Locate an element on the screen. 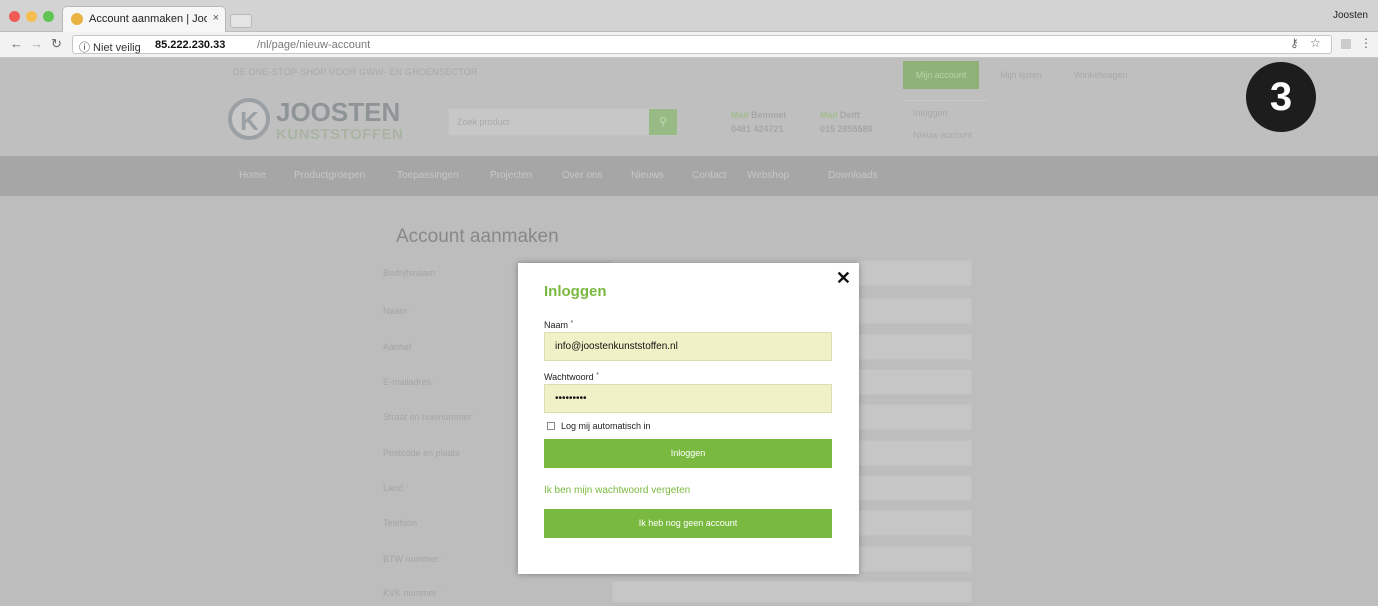 This screenshot has width=1378, height=606. tab-close-icon: × is located at coordinates (216, 18).